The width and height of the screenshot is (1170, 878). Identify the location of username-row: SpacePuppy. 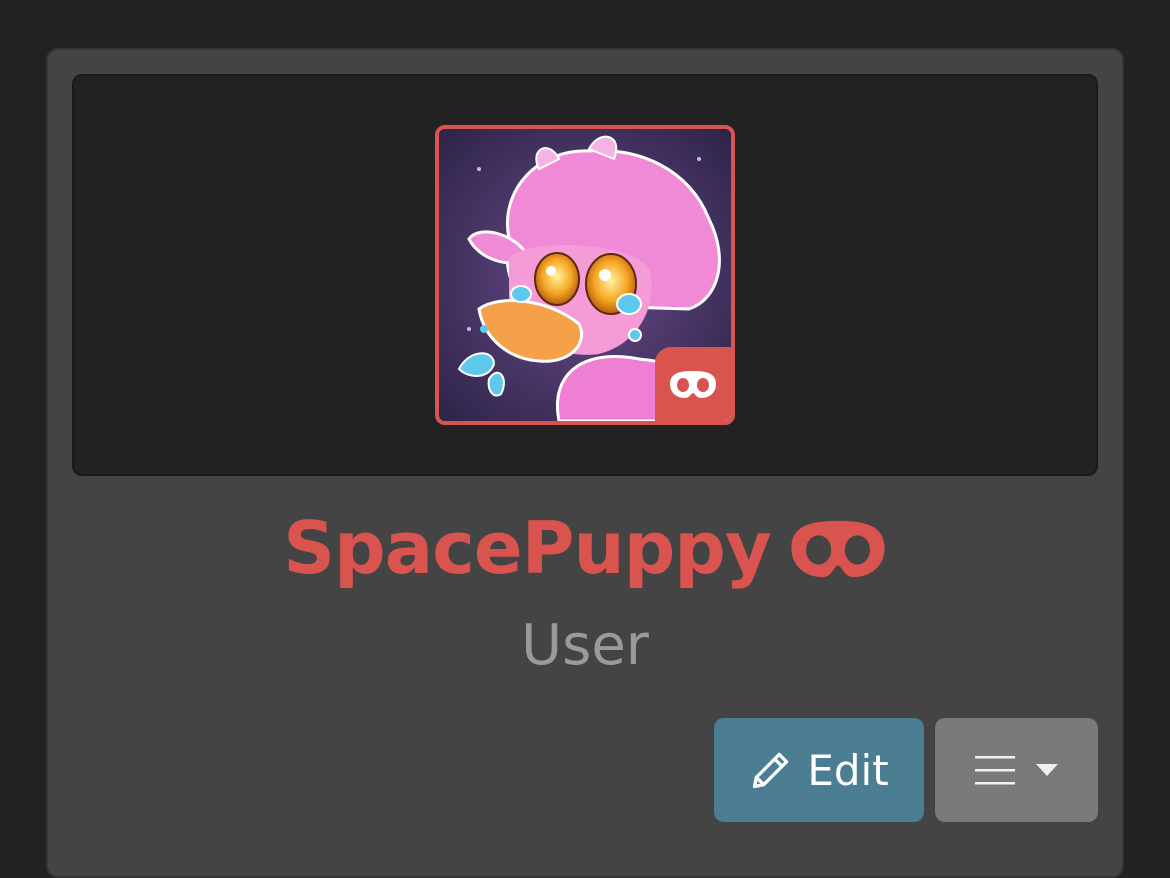
(585, 548).